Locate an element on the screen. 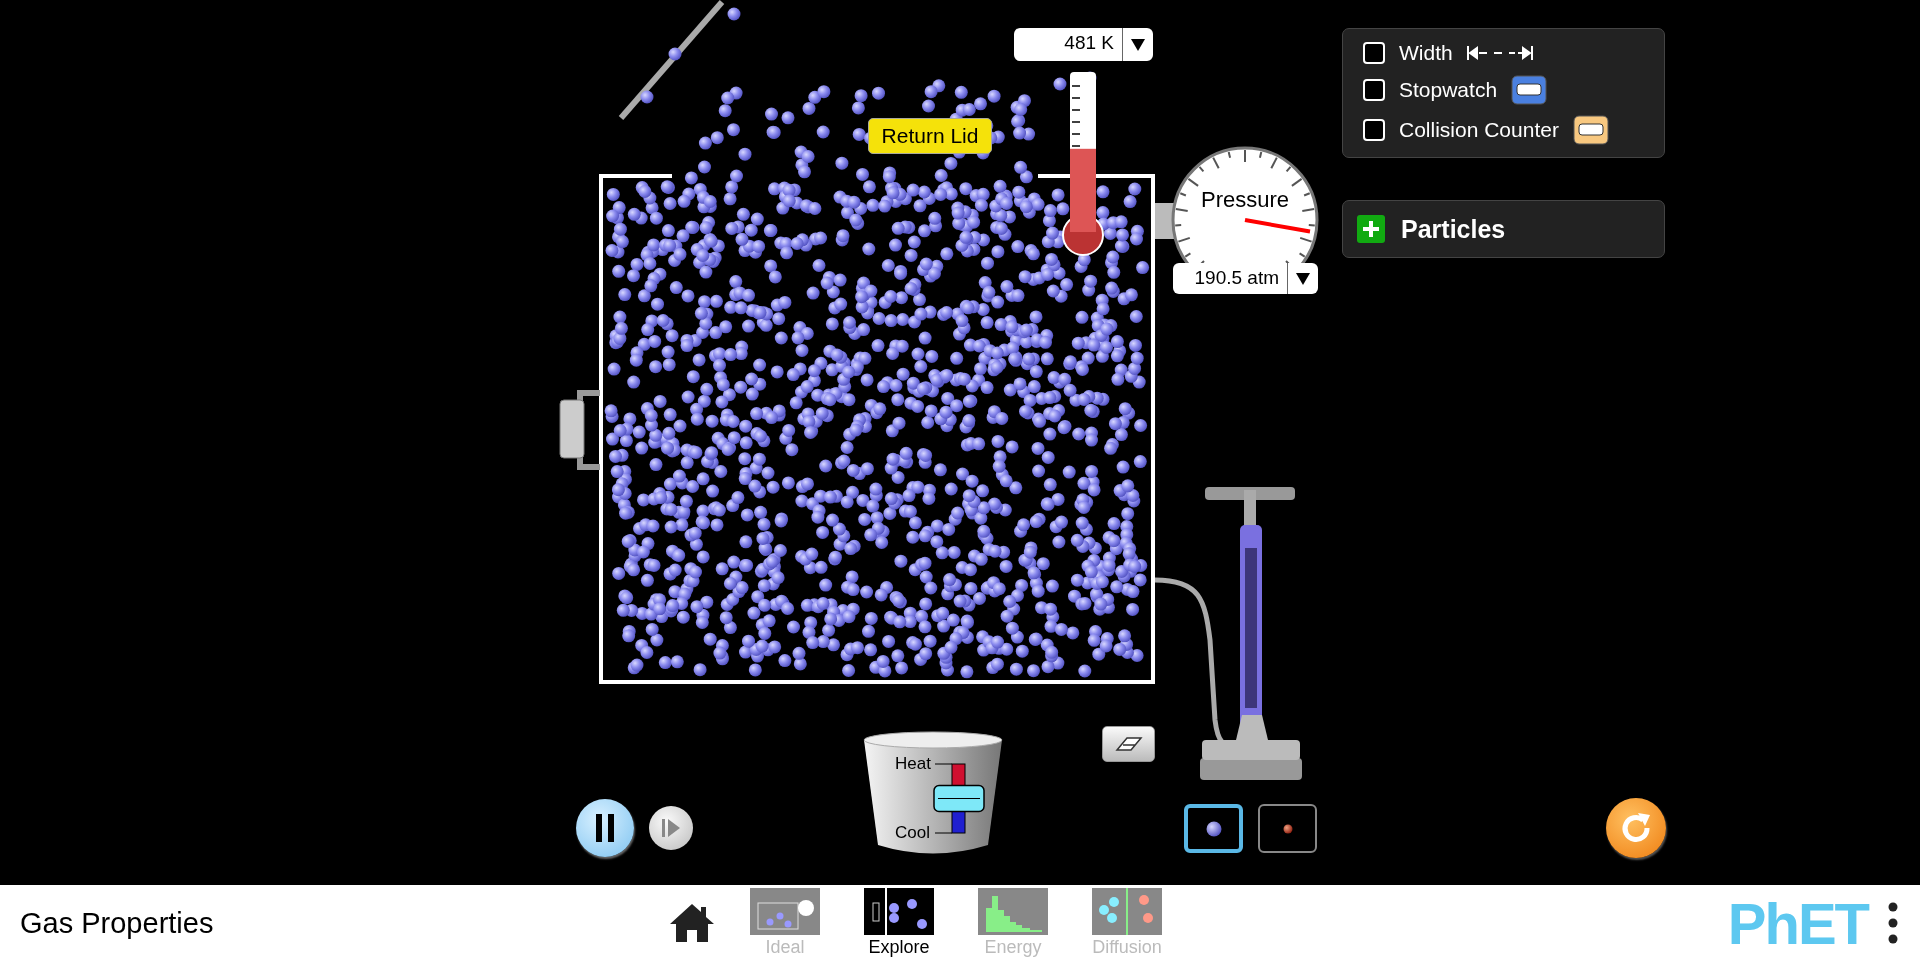  option-label: Stopwatch is located at coordinates (1448, 90).